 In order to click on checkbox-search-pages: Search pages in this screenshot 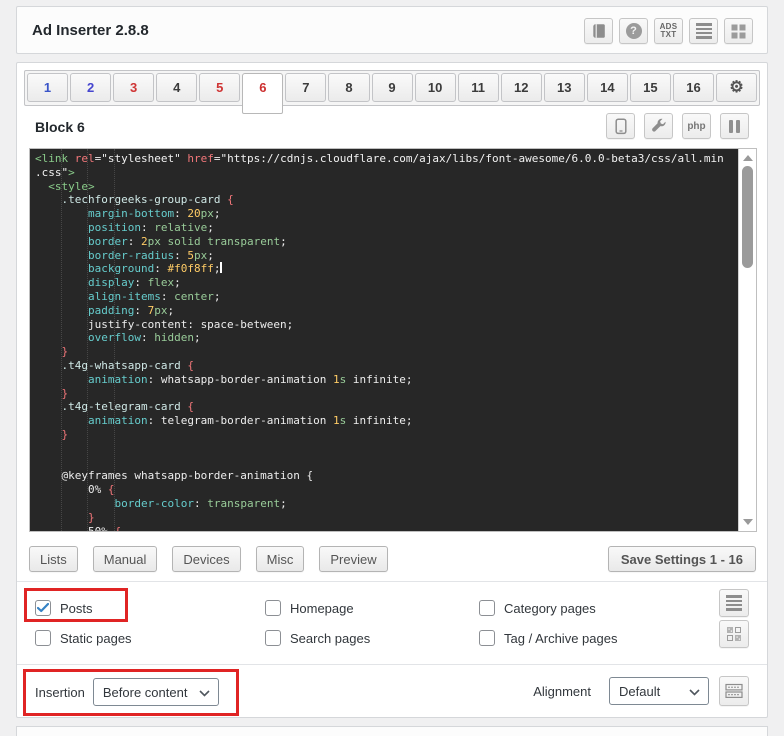, I will do `click(372, 638)`.